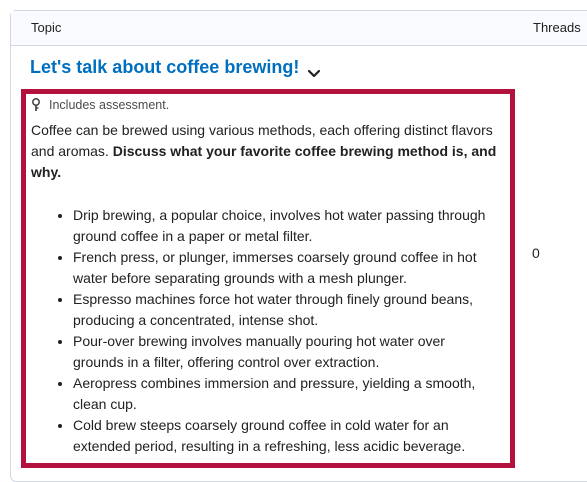 This screenshot has width=587, height=482. What do you see at coordinates (536, 253) in the screenshot?
I see `threads-count: 0` at bounding box center [536, 253].